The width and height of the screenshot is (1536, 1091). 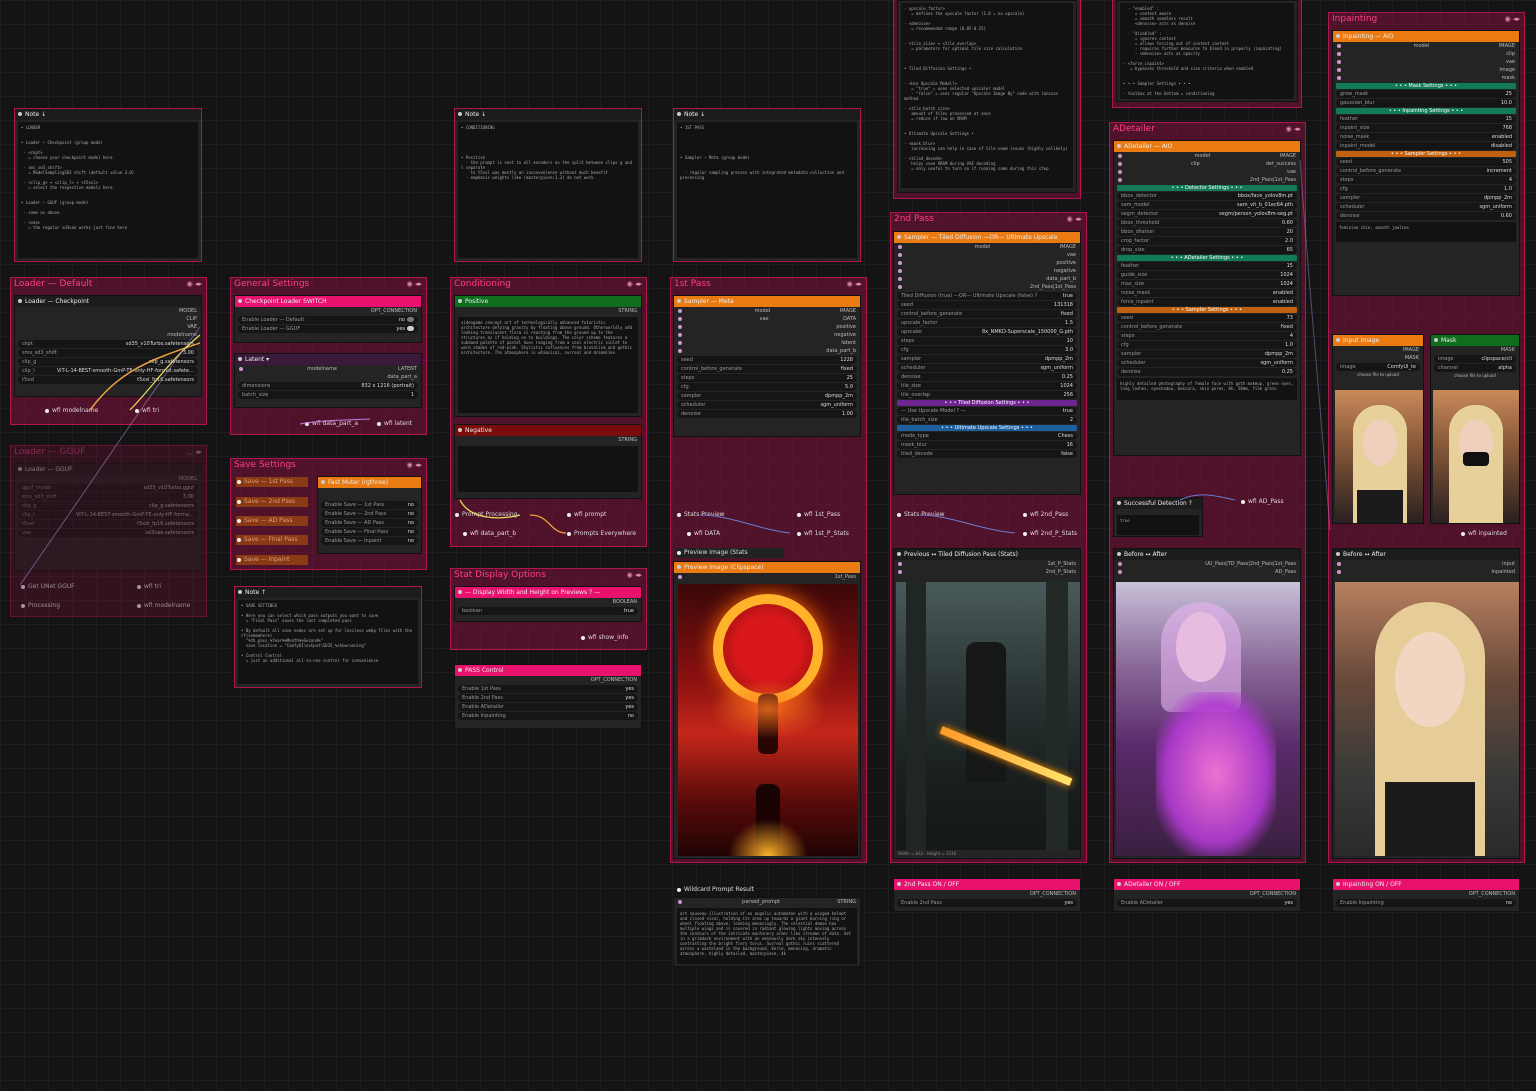 I want to click on input-data-part-b: data_part_b, so click(x=987, y=279).